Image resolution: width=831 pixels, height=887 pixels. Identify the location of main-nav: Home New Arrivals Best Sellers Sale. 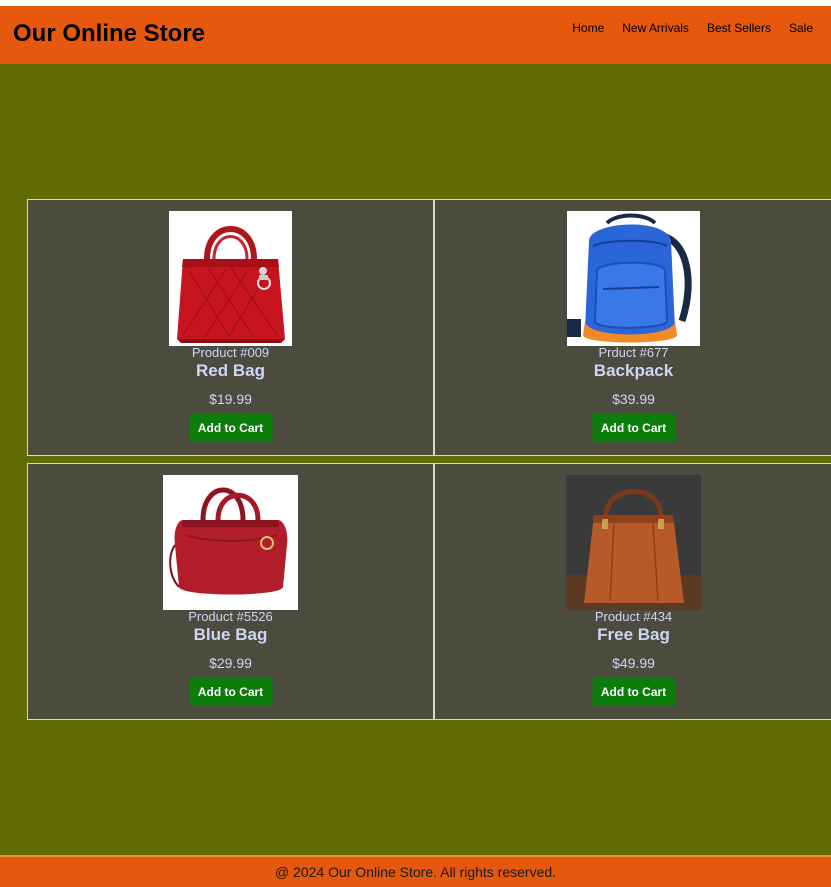
(683, 28).